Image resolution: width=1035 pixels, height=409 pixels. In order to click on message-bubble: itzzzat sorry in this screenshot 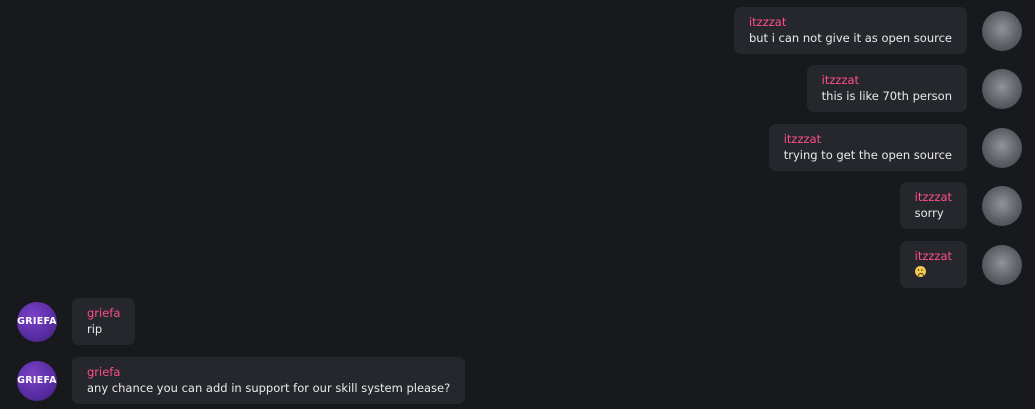, I will do `click(933, 205)`.